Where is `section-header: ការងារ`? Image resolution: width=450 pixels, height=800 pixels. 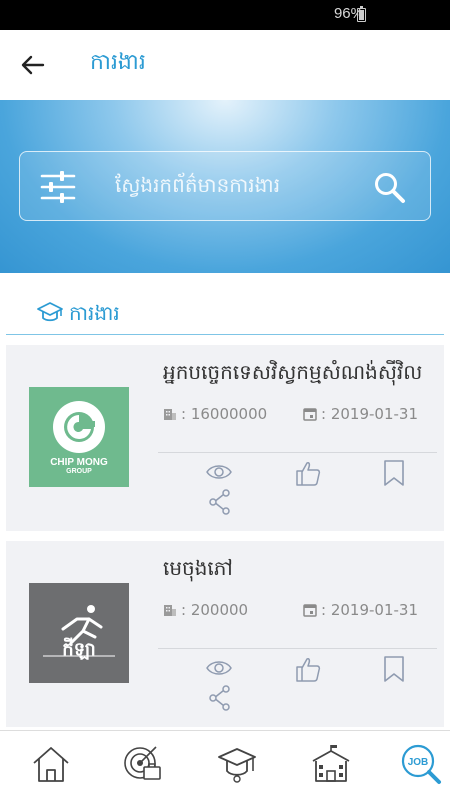
section-header: ការងារ is located at coordinates (225, 312).